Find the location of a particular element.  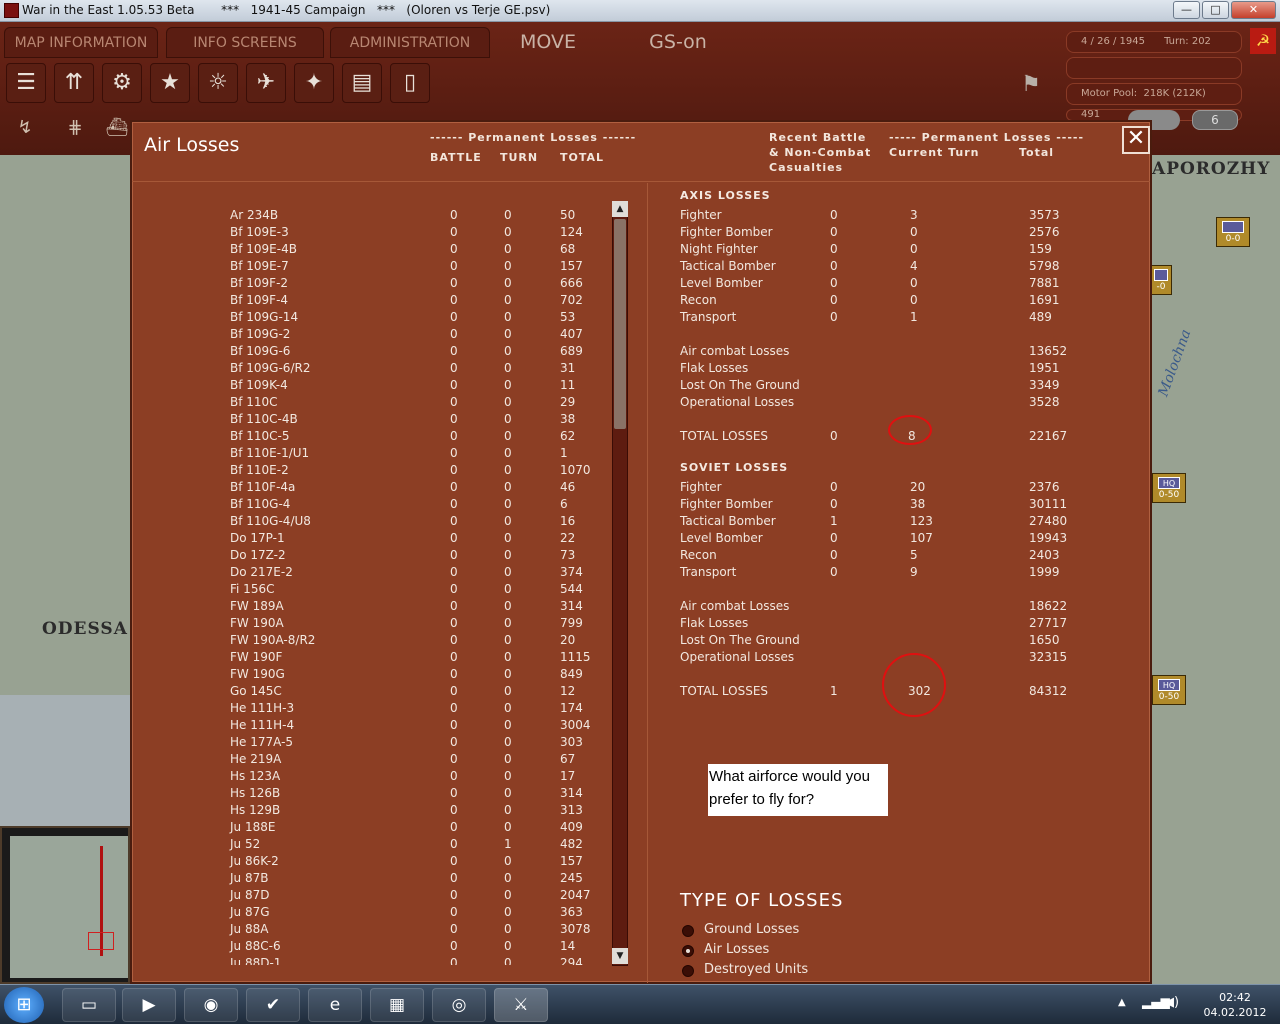

aircraft-row: Bf 109G-14 0 0 53 is located at coordinates (372, 316).